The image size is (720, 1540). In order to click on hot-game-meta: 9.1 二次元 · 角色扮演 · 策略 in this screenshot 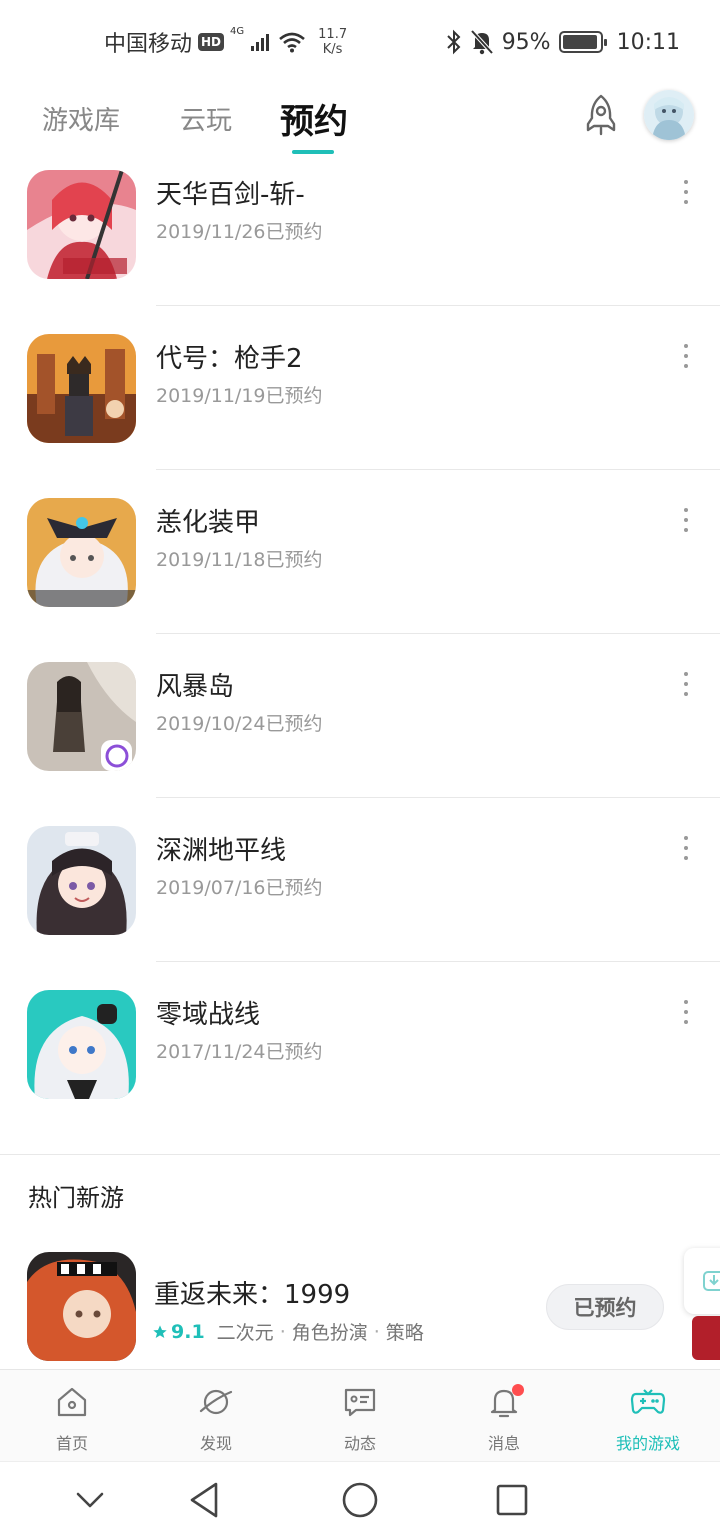, I will do `click(288, 1331)`.